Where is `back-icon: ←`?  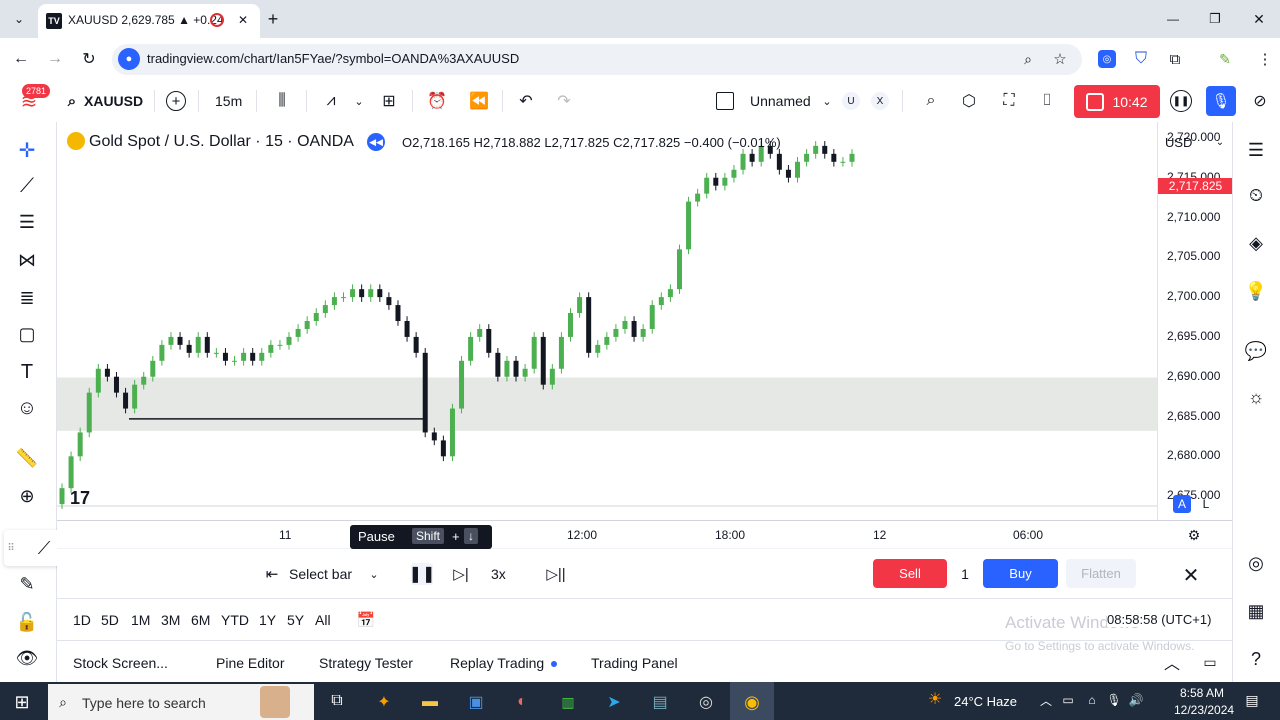 back-icon: ← is located at coordinates (21, 59).